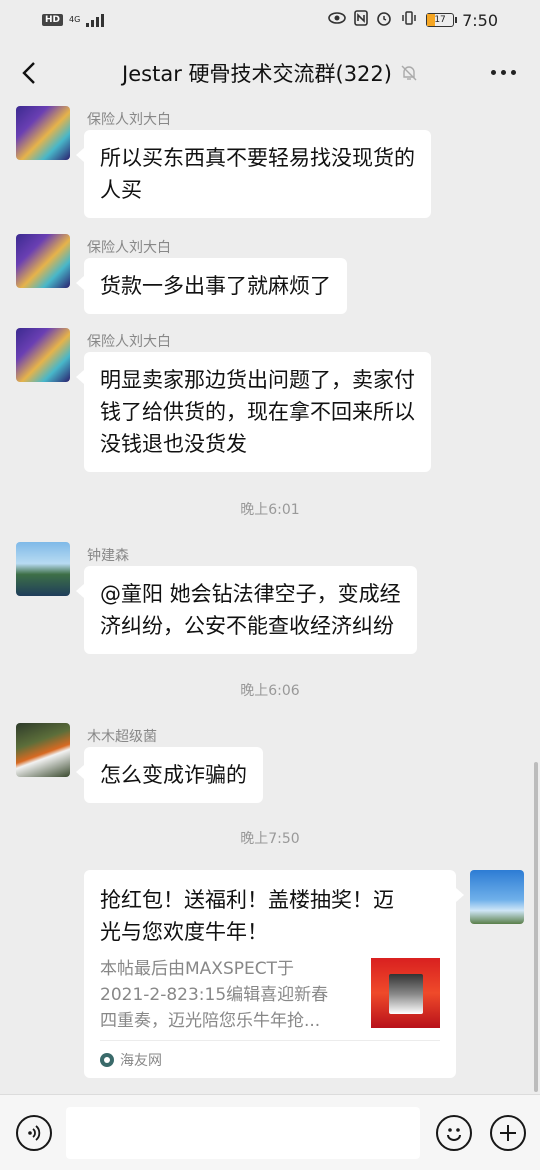  Describe the element at coordinates (247, 900) in the screenshot. I see `card-title-line: 抢红包！送福利！盖楼抽奖！迈` at that location.